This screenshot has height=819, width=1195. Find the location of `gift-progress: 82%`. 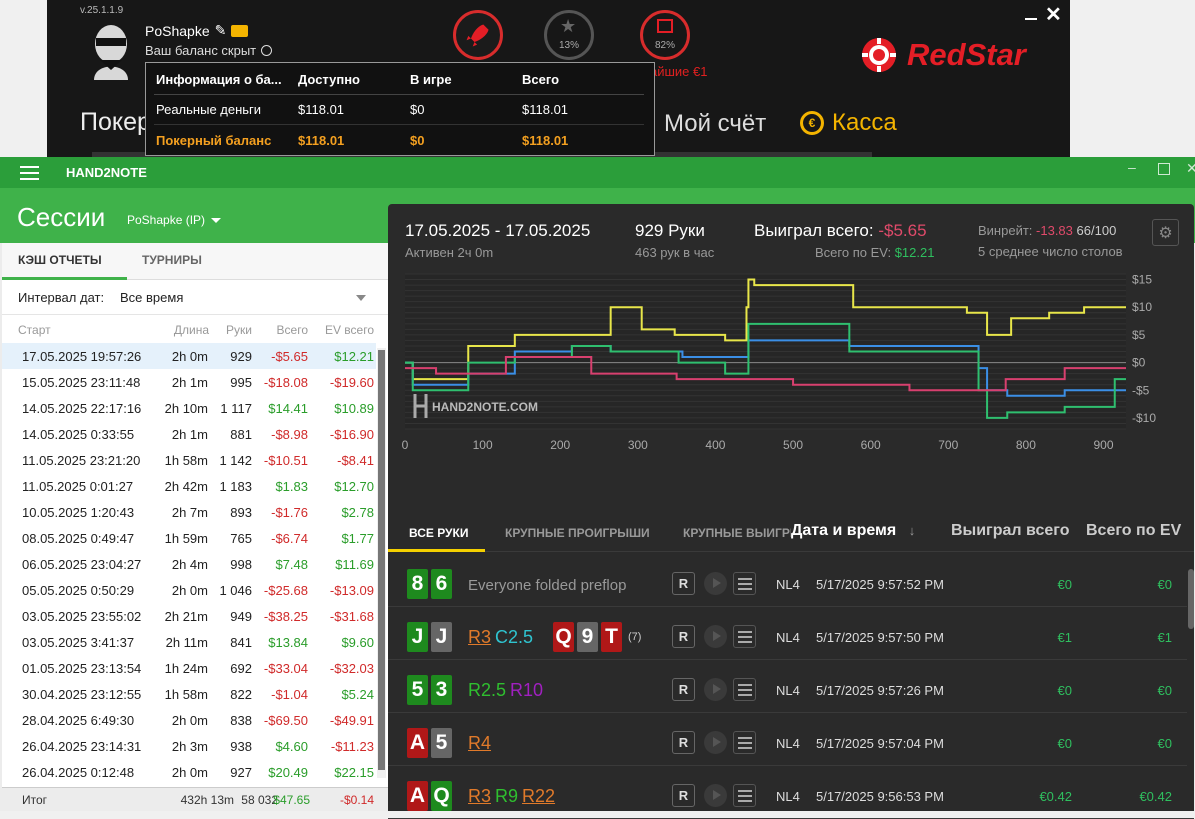

gift-progress: 82% is located at coordinates (665, 35).